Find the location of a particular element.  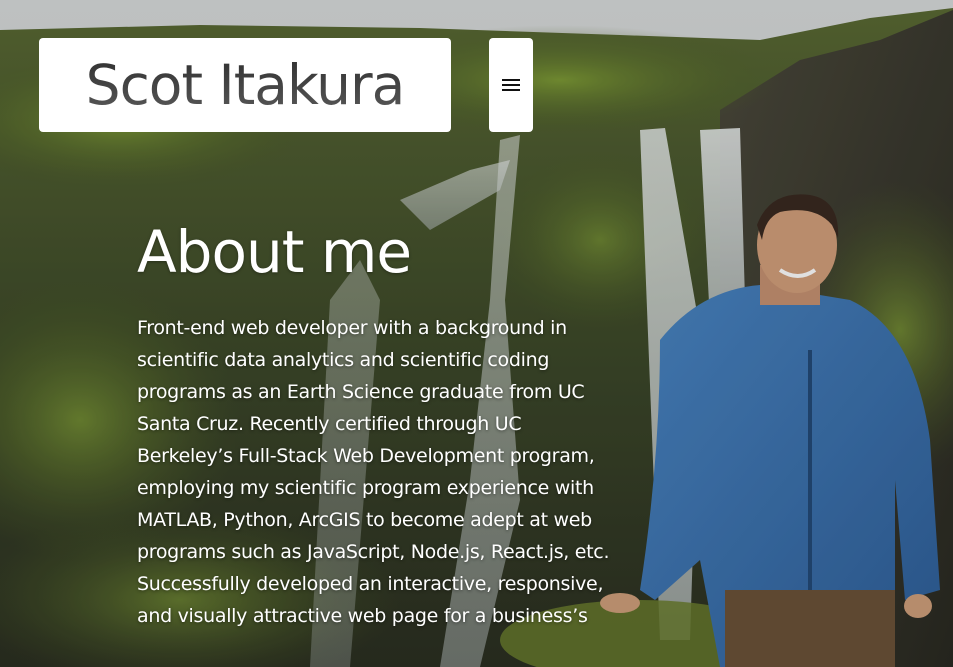

hamburger-menu-icon is located at coordinates (511, 85).